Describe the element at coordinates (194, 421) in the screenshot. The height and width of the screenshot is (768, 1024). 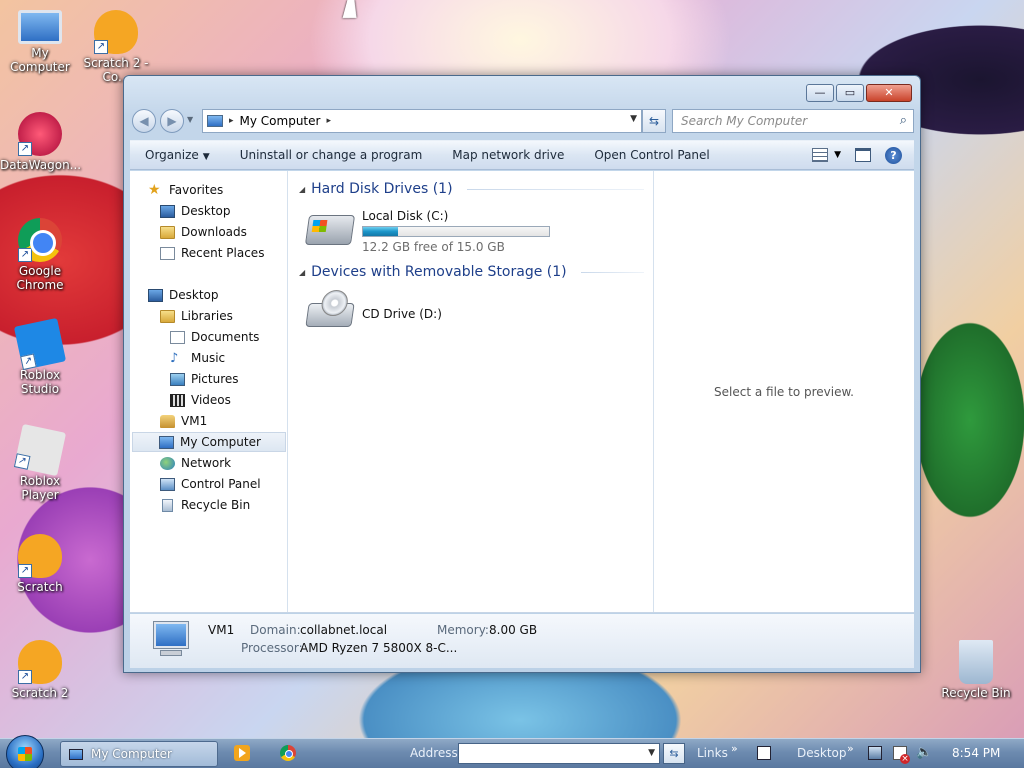
I see `nav-label: VM1` at that location.